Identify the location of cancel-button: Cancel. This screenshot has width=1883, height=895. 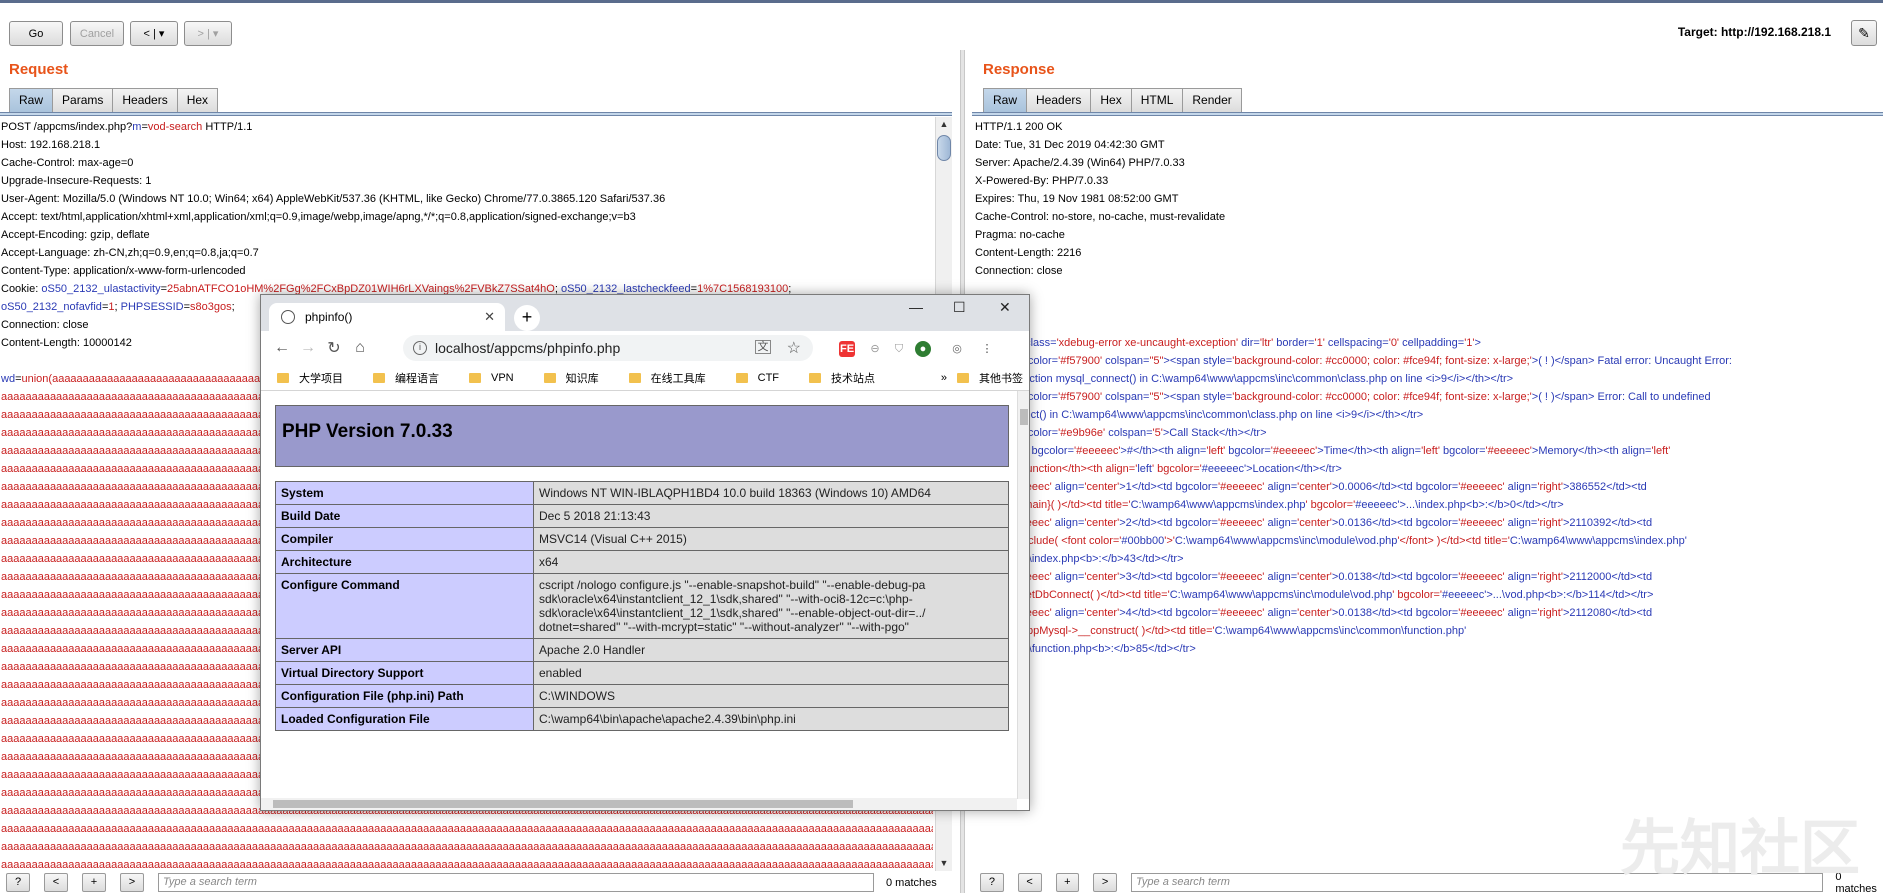
(97, 33).